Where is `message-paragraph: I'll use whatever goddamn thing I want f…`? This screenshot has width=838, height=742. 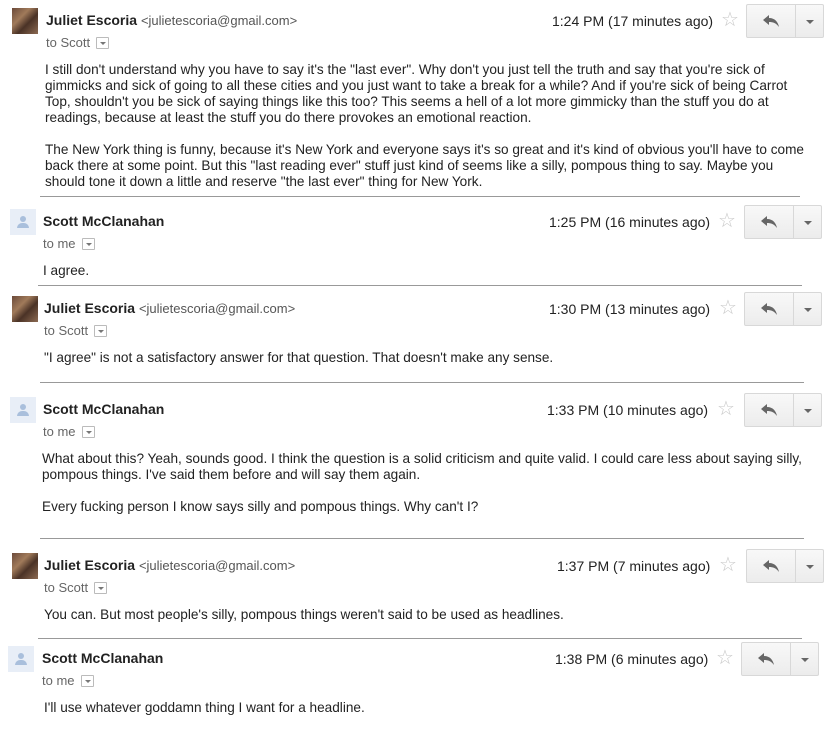 message-paragraph: I'll use whatever goddamn thing I want f… is located at coordinates (204, 707).